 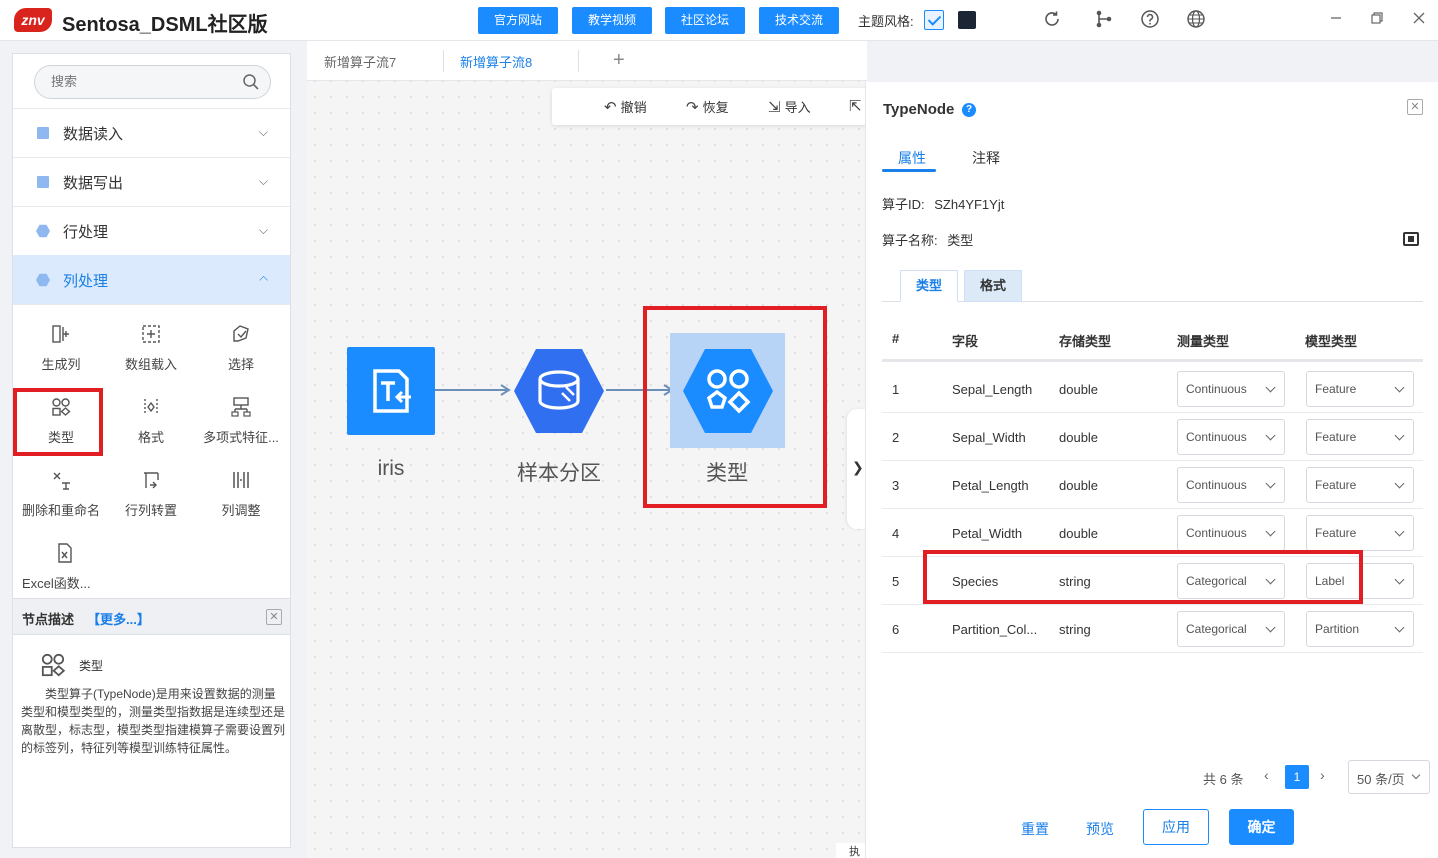 I want to click on tool-delete-rename: 删除和重命名, so click(x=61, y=494).